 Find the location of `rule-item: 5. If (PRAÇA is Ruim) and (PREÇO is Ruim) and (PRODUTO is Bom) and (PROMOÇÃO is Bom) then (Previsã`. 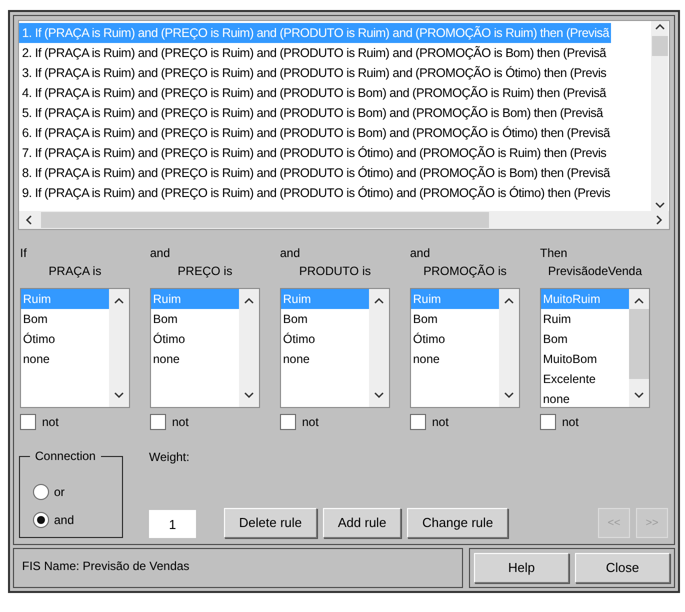

rule-item: 5. If (PRAÇA is Ruim) and (PREÇO is Ruim) and (PRODUTO is Bom) and (PROMOÇÃO is Bom) then (Previsã is located at coordinates (312, 113).